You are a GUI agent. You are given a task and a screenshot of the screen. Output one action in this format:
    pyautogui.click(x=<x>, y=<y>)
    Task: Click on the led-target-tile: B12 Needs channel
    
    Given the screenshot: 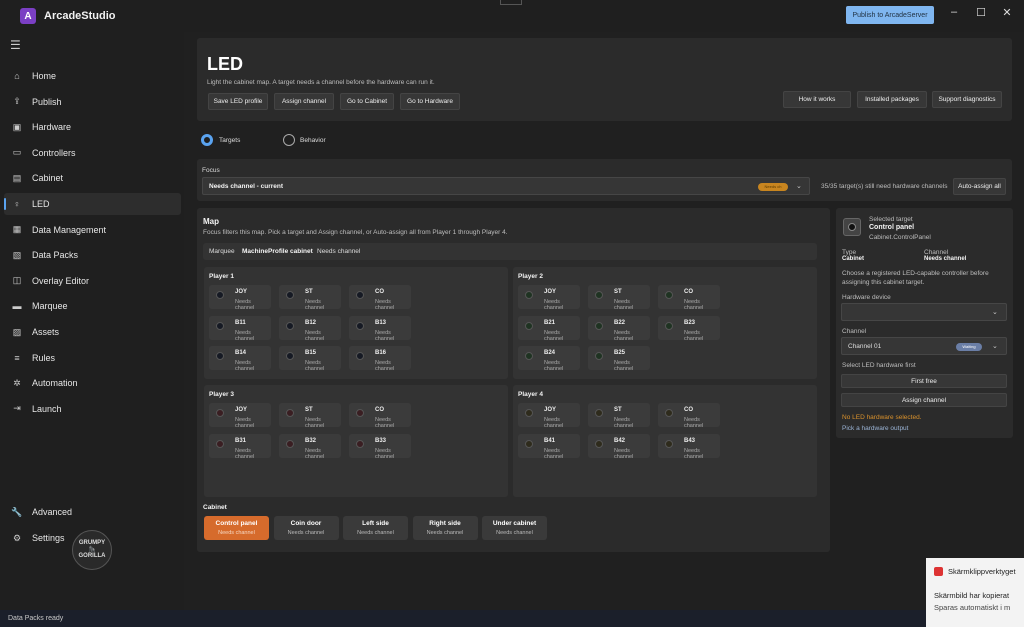 What is the action you would take?
    pyautogui.click(x=310, y=328)
    